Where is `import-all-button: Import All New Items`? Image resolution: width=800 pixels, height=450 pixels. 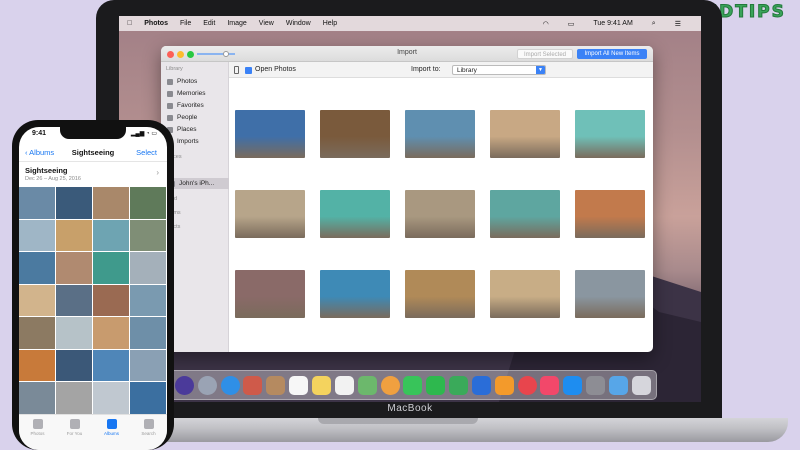
import-all-button: Import All New Items is located at coordinates (612, 54).